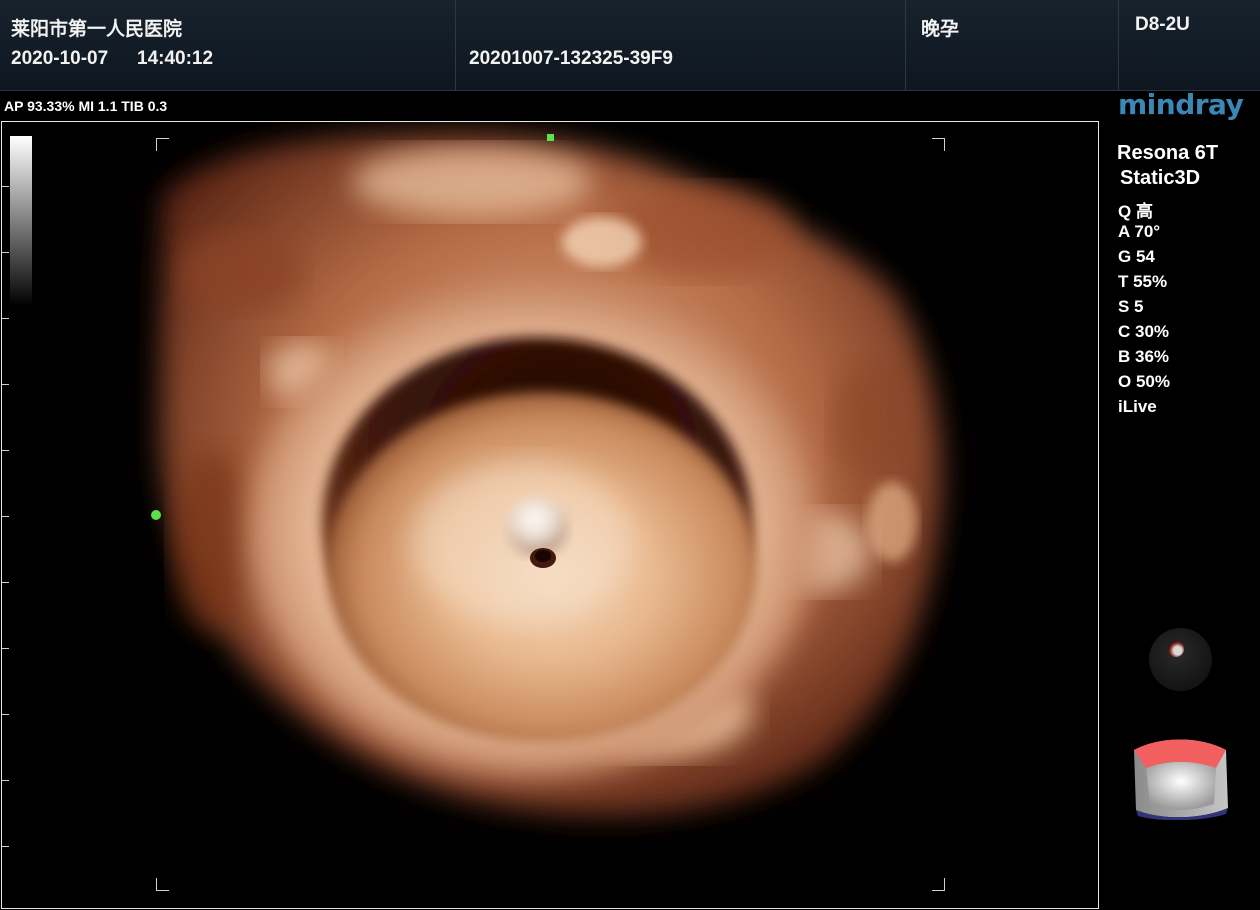 Image resolution: width=1260 pixels, height=910 pixels. What do you see at coordinates (60, 58) in the screenshot?
I see `exam-date: 2020-10-07` at bounding box center [60, 58].